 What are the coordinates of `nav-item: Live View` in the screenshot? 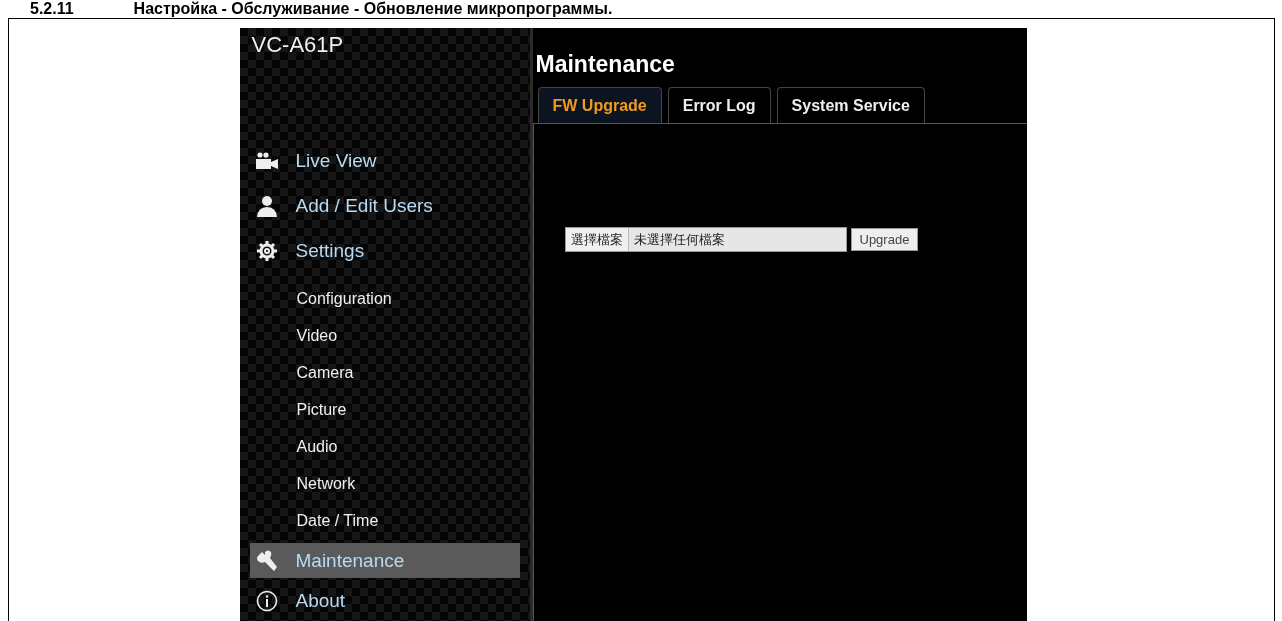 It's located at (313, 160).